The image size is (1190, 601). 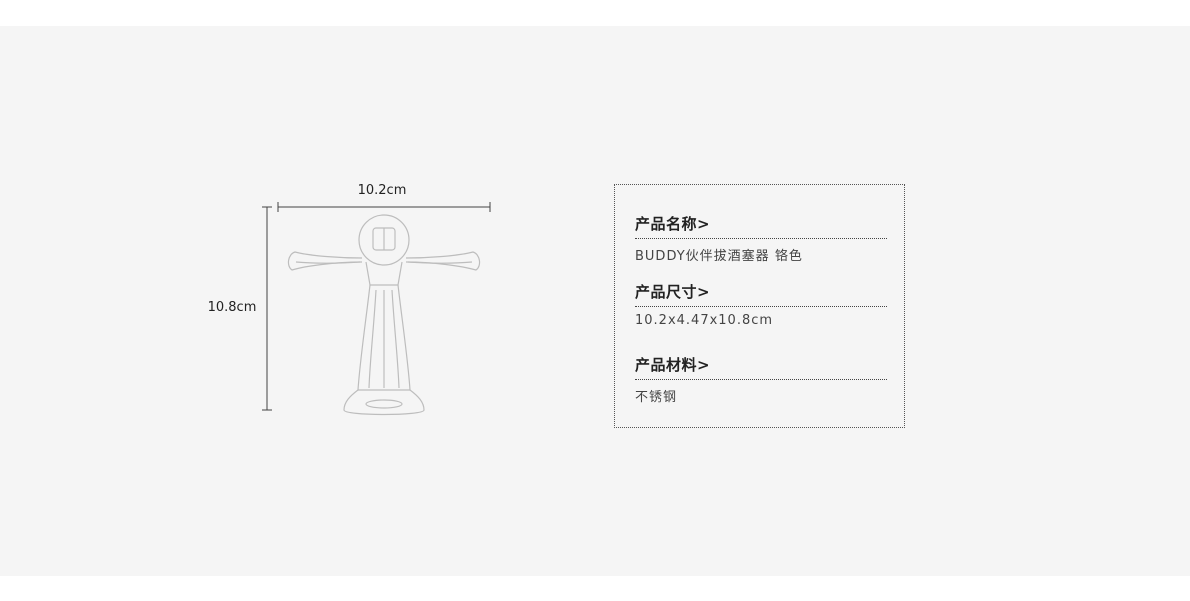 I want to click on product-size-heading: 产品尺寸>, so click(x=761, y=294).